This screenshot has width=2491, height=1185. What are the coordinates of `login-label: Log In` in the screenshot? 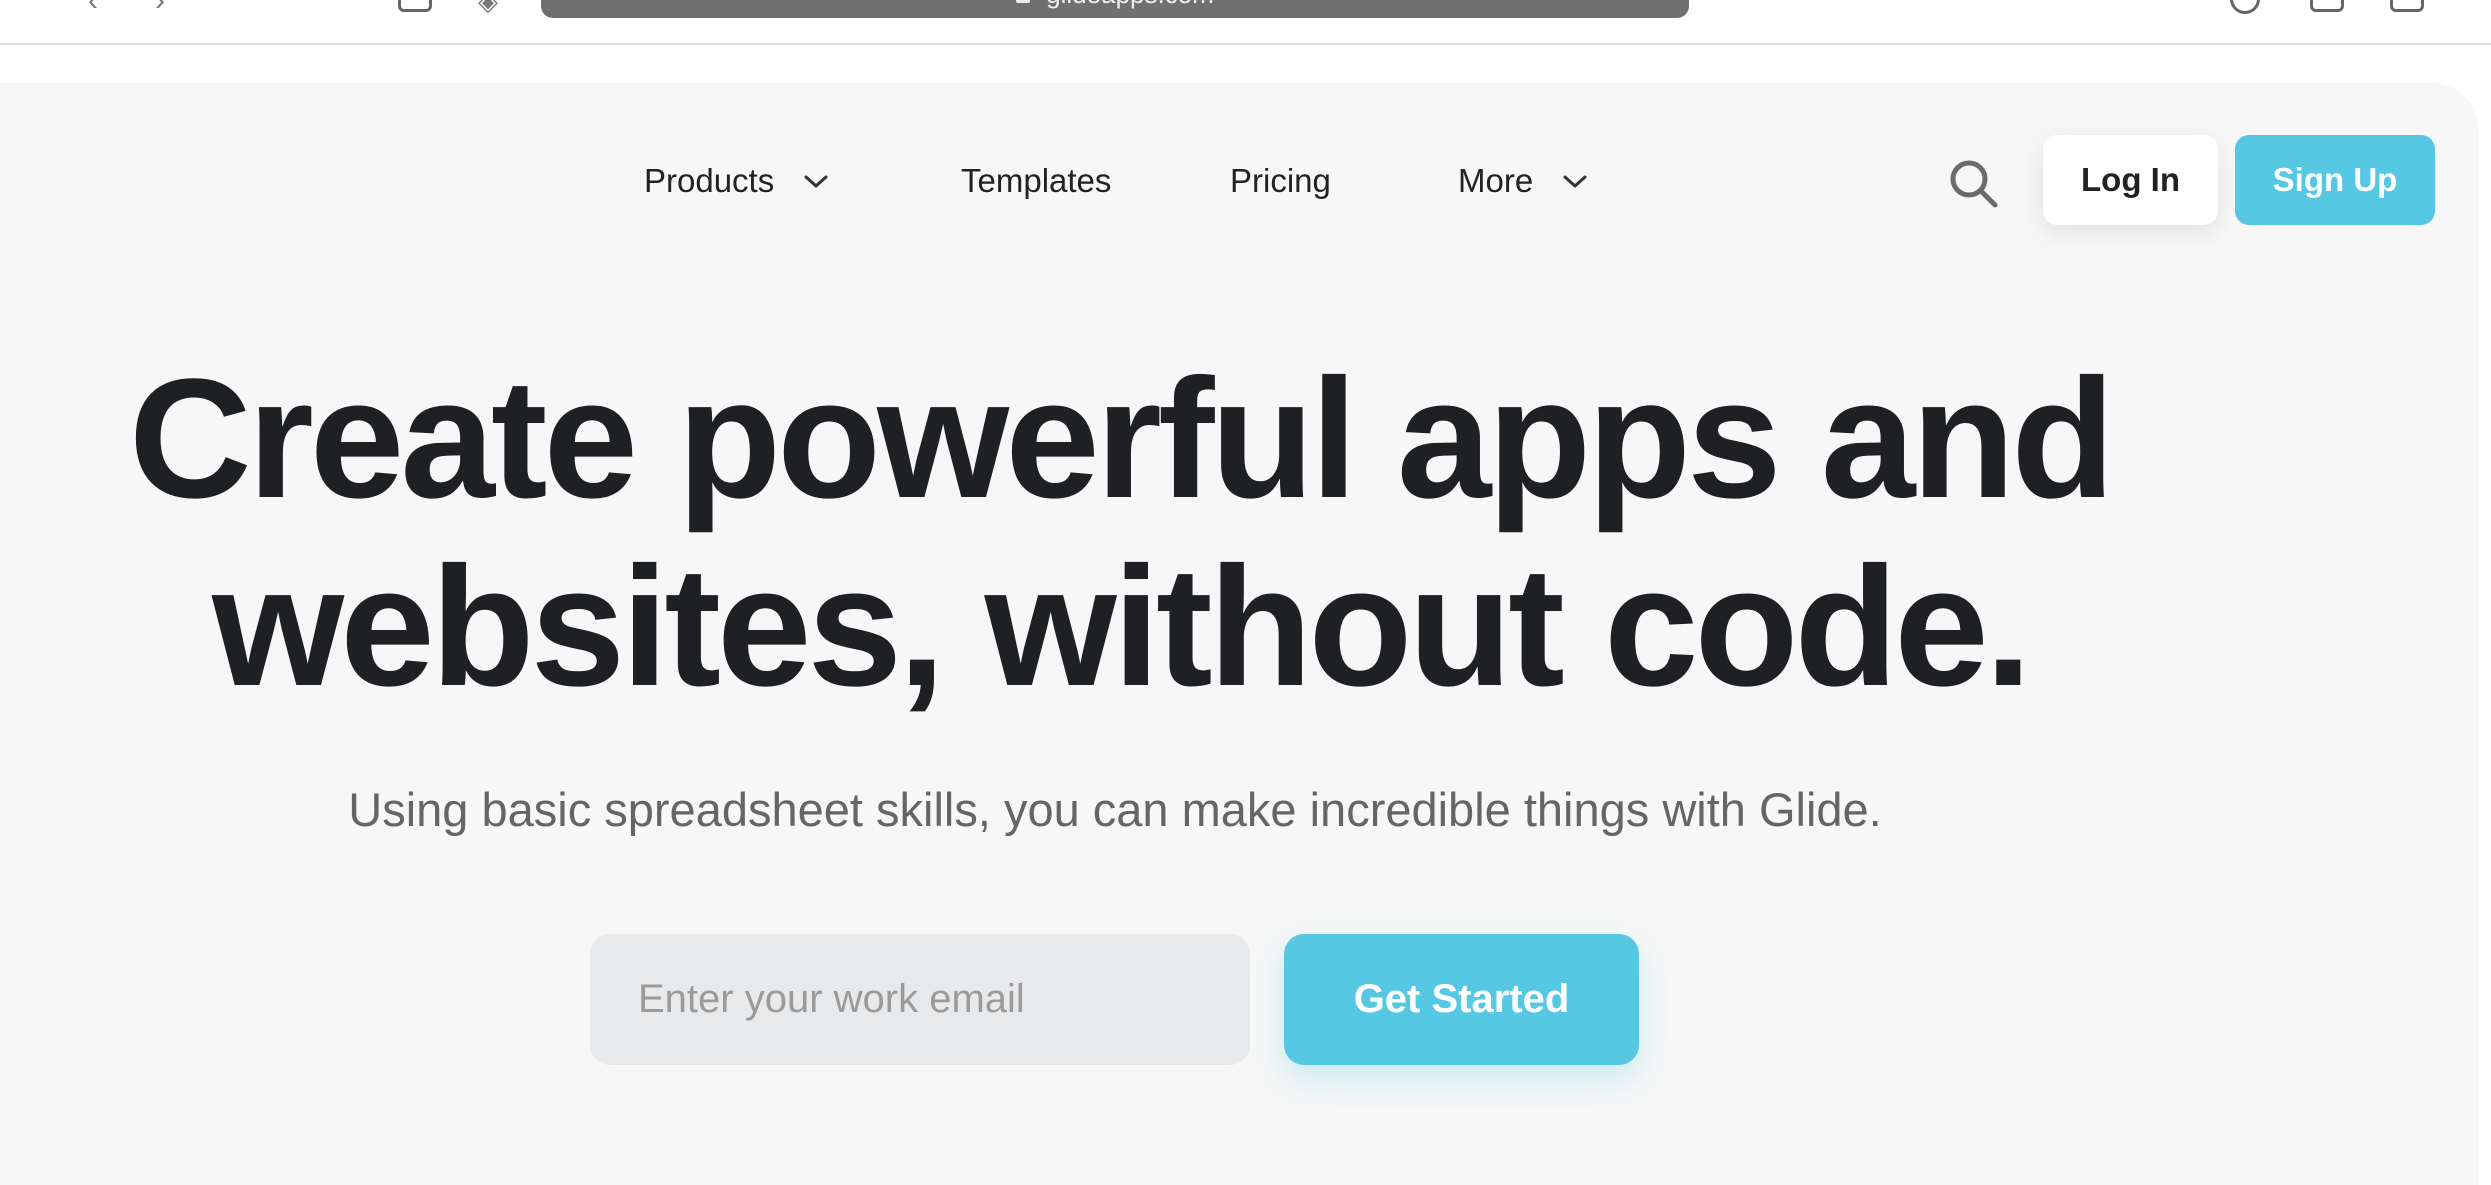 It's located at (2130, 179).